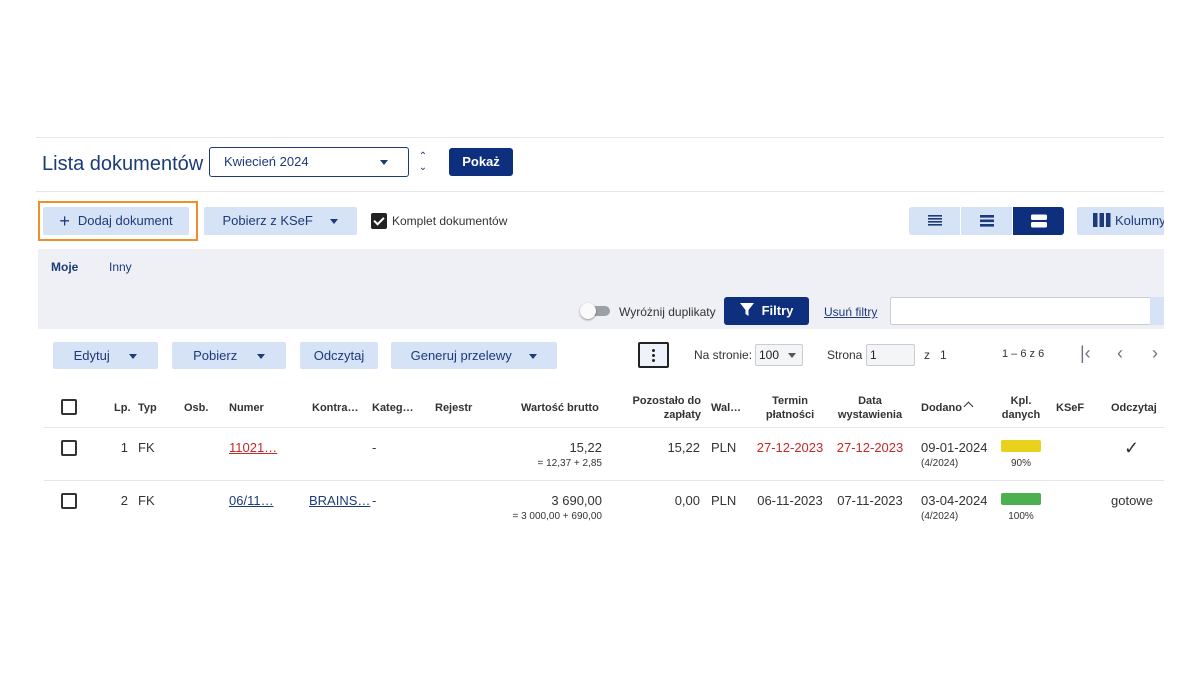 The width and height of the screenshot is (1200, 675). Describe the element at coordinates (423, 167) in the screenshot. I see `chevron-down-icon: ⌄` at that location.